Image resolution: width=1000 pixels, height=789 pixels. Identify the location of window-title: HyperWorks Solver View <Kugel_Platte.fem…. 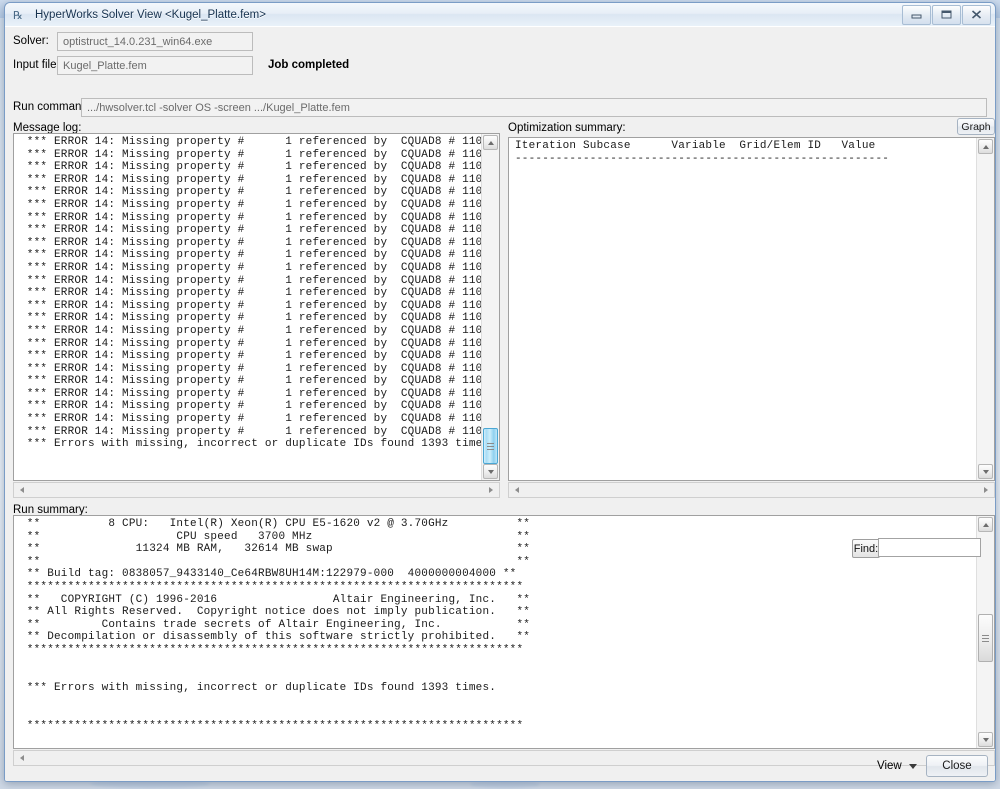
(150, 14).